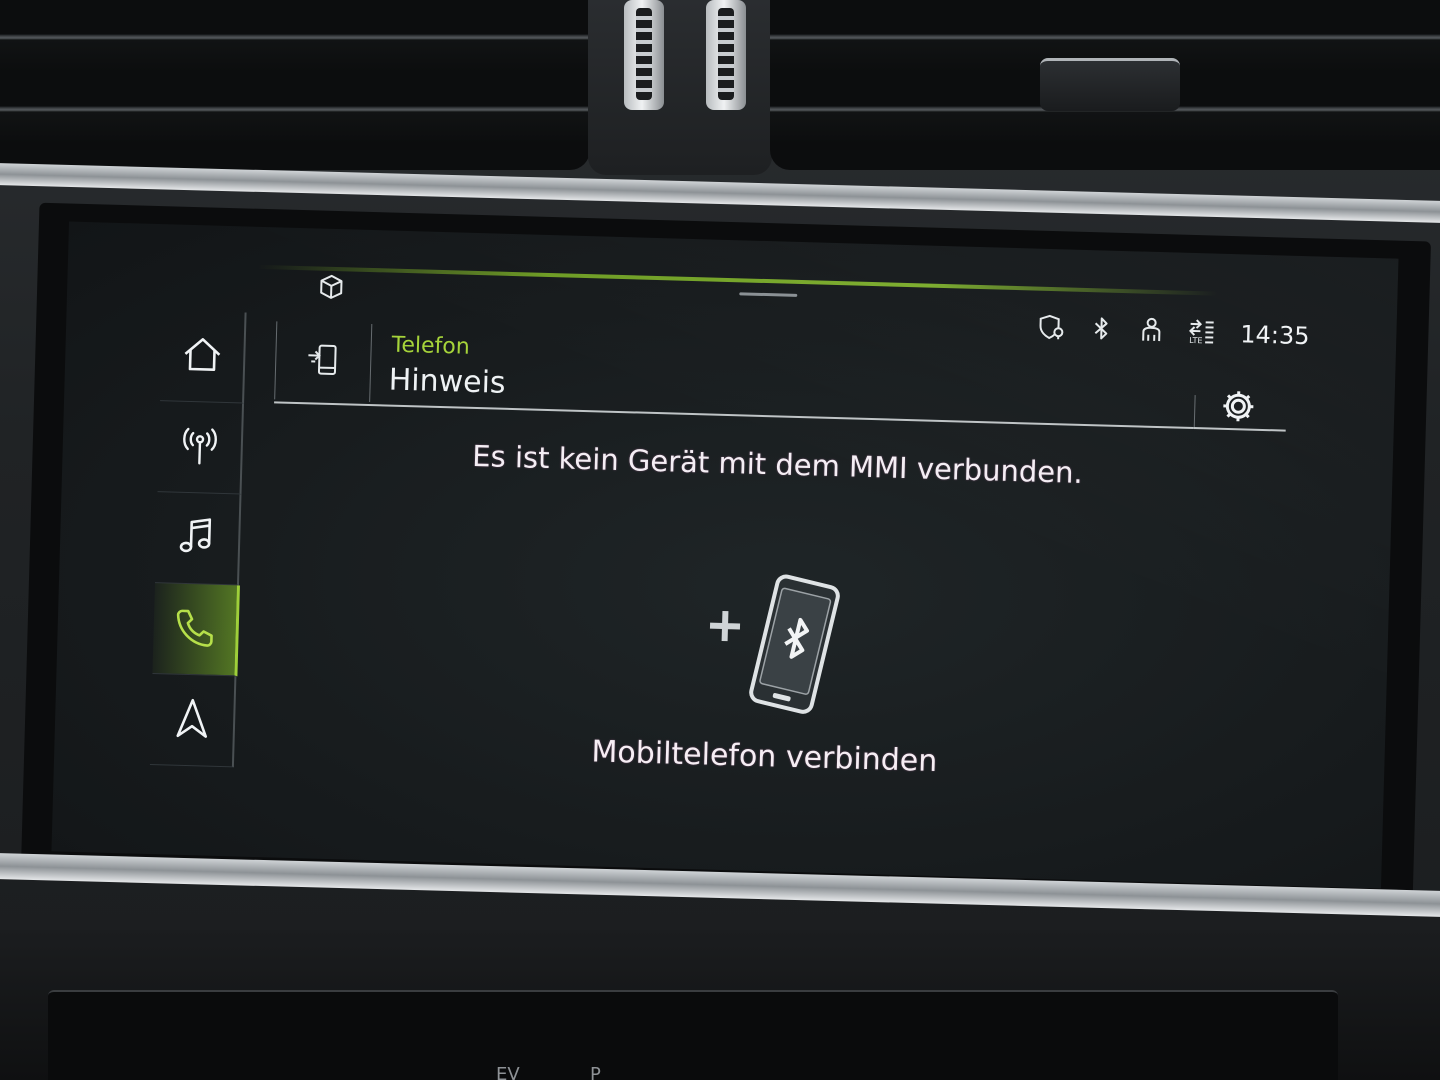 The image size is (1440, 1080). What do you see at coordinates (295, 85) in the screenshot?
I see `air-vent-left` at bounding box center [295, 85].